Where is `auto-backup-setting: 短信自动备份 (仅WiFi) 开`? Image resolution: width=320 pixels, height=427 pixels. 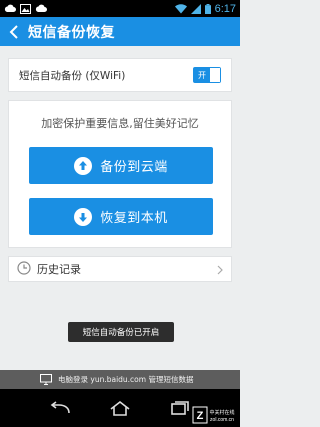
auto-backup-setting: 短信自动备份 (仅WiFi) 开 is located at coordinates (120, 75).